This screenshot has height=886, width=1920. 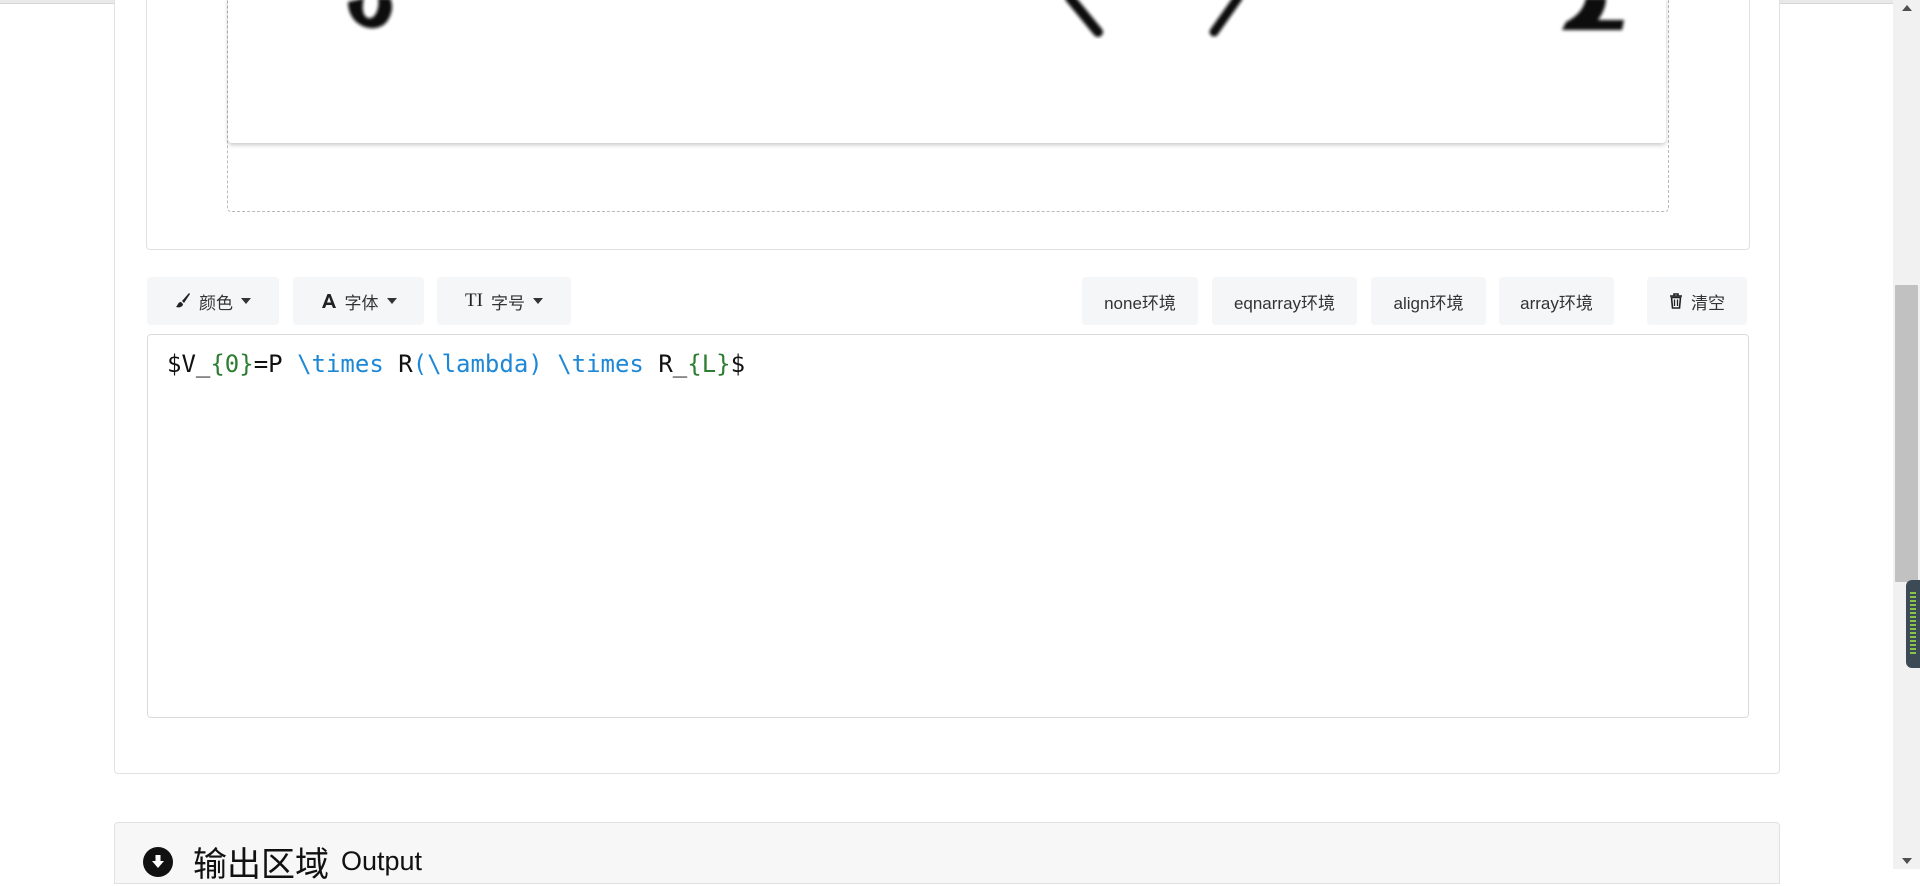 I want to click on arrow-circle-down-icon, so click(x=158, y=861).